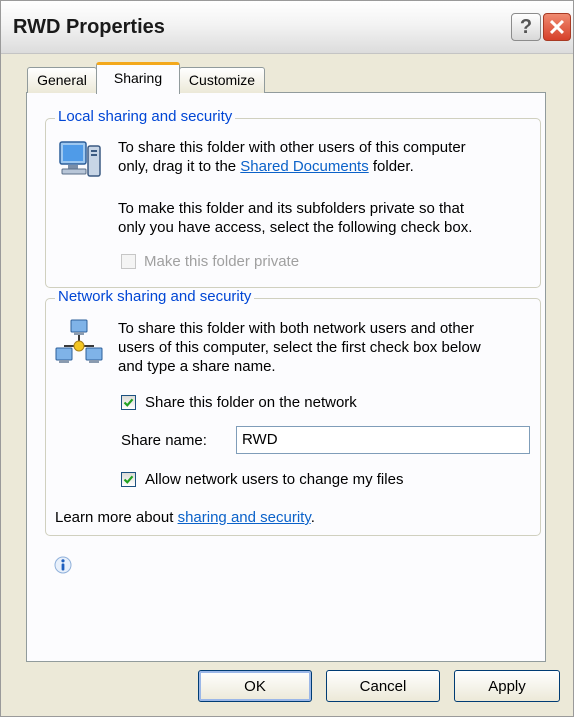 This screenshot has width=574, height=717. Describe the element at coordinates (116, 517) in the screenshot. I see `learn-more-prefix: Learn more about` at that location.